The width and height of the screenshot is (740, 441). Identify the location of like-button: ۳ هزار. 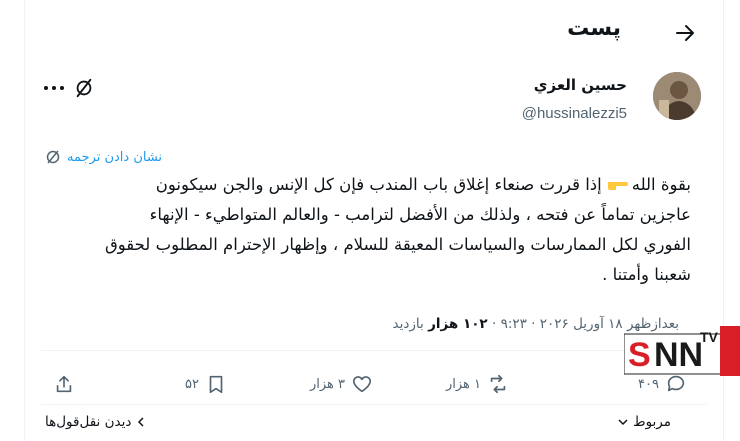
(341, 384).